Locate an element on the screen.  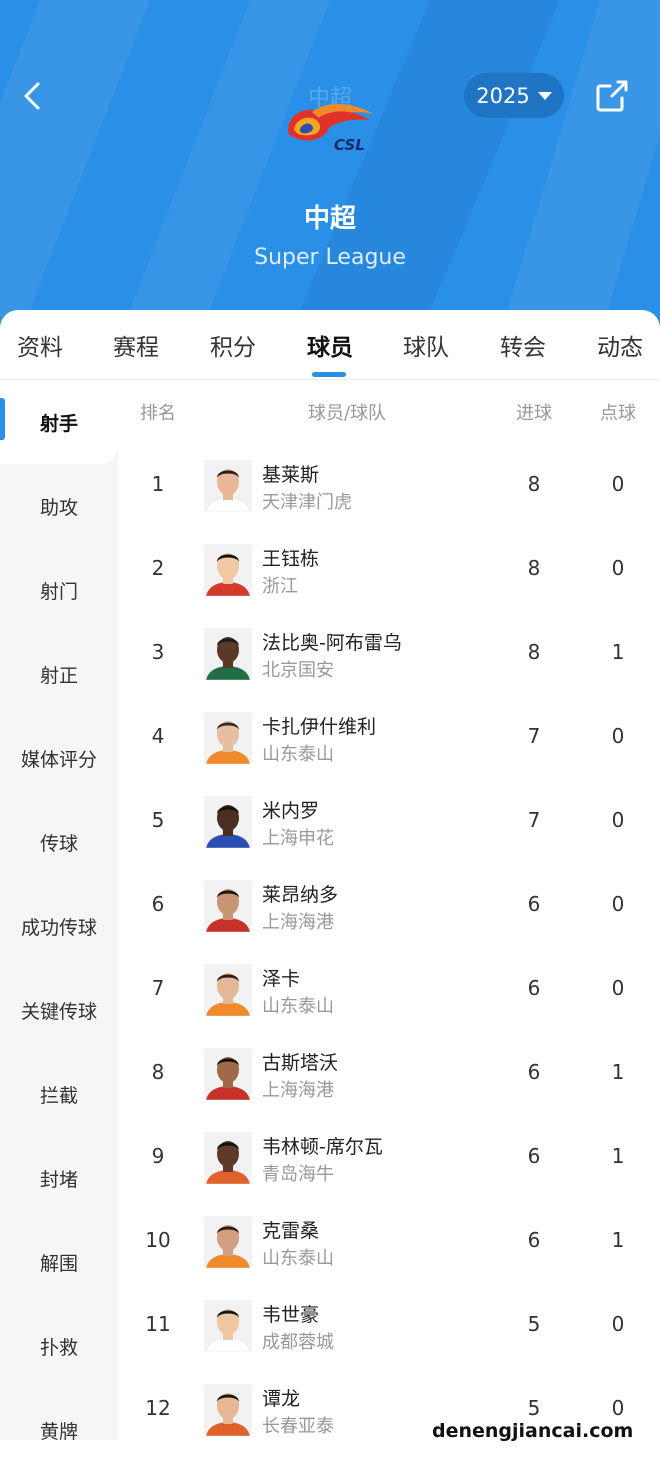
player-team: 青岛海牛 is located at coordinates (298, 1174).